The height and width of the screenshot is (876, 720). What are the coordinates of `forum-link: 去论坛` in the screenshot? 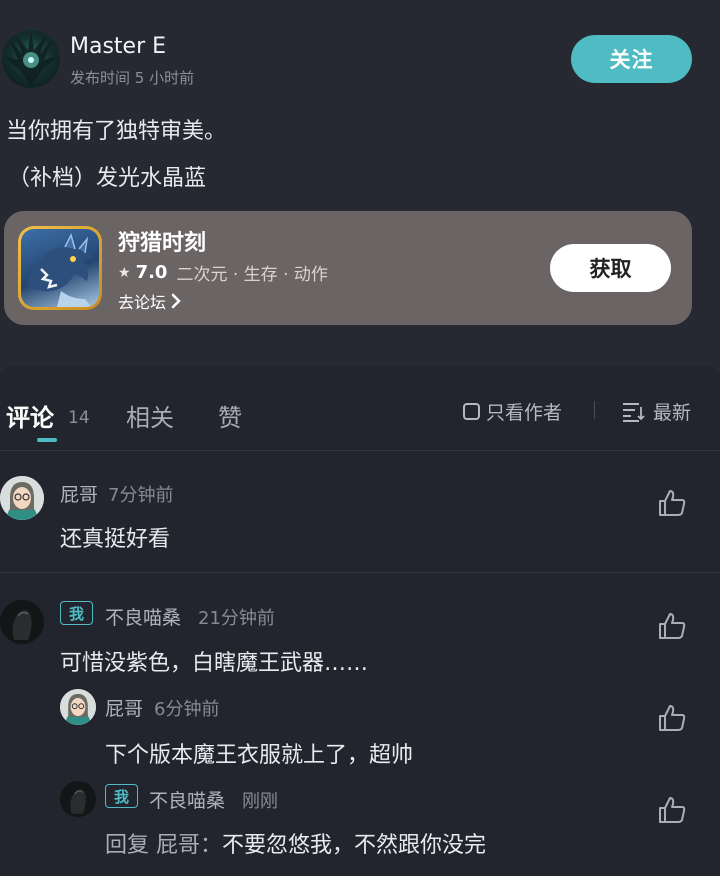 It's located at (150, 301).